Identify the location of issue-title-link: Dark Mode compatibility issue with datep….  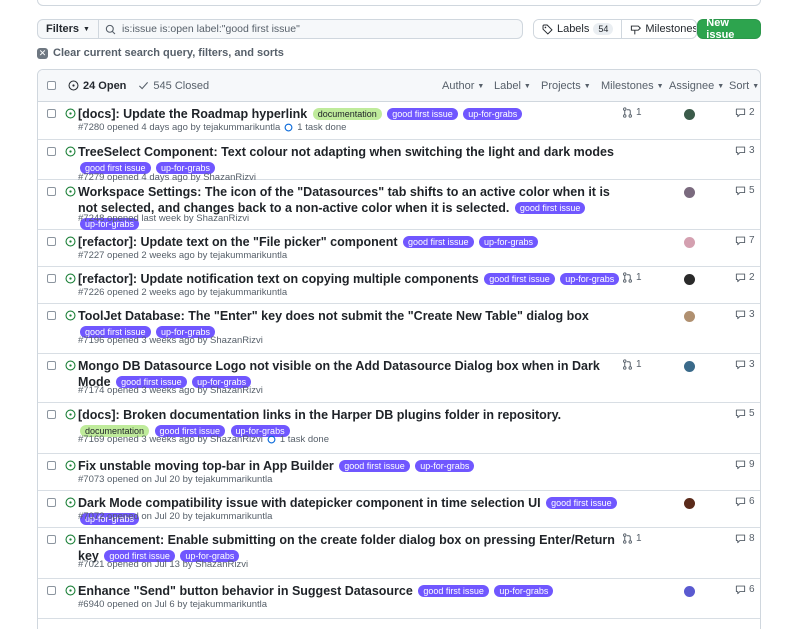
(309, 503).